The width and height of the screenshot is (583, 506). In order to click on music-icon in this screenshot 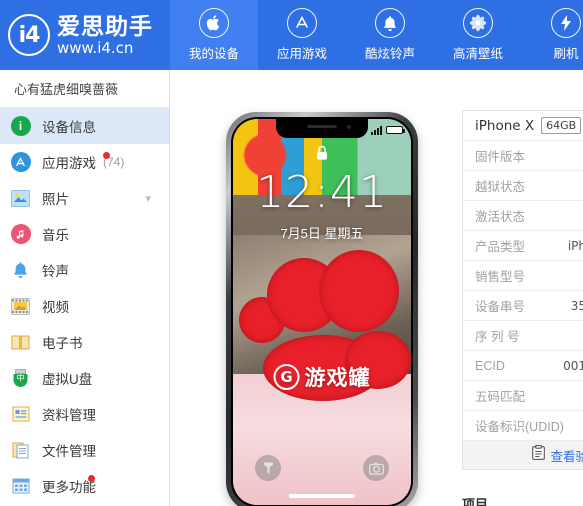, I will do `click(20, 234)`.